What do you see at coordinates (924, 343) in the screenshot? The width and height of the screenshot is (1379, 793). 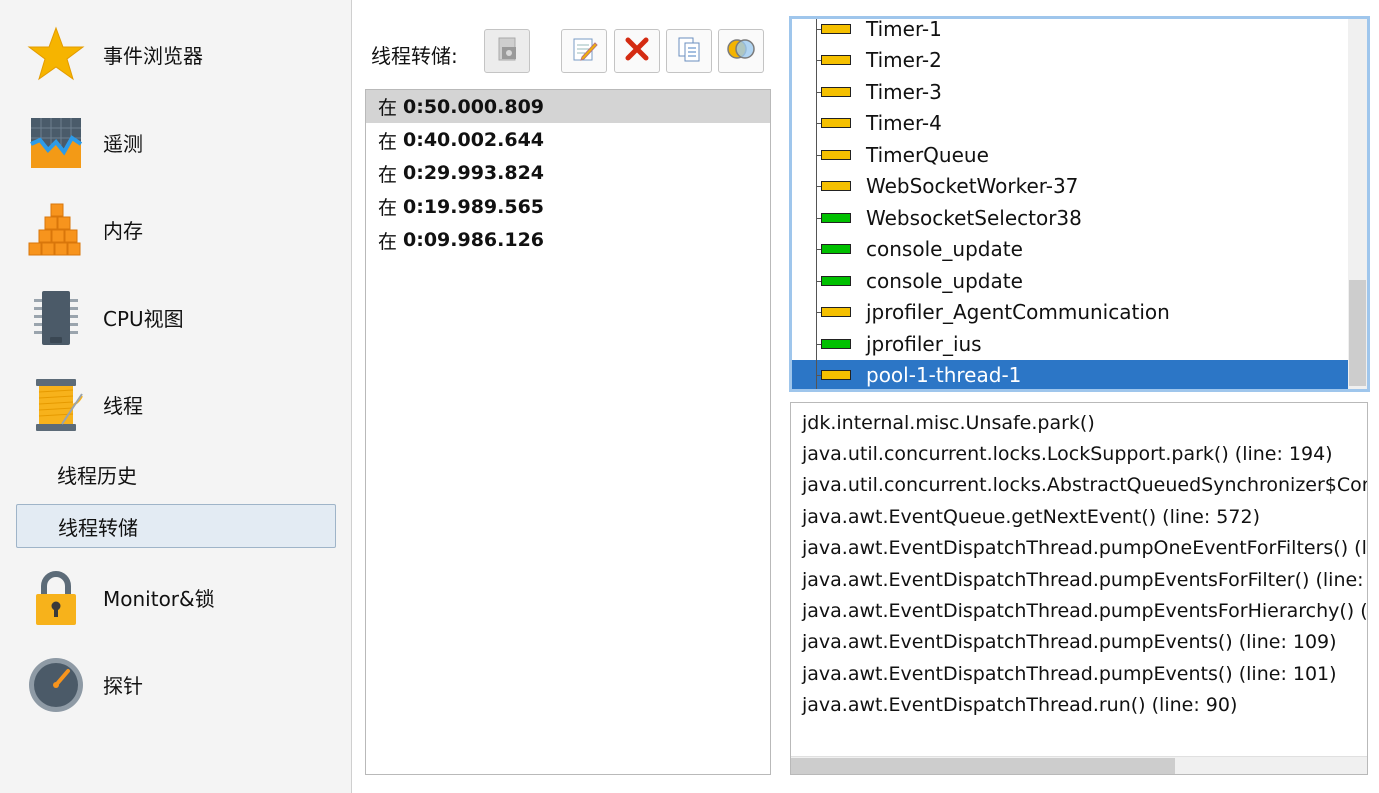 I see `thread-name: jprofiler_ius` at bounding box center [924, 343].